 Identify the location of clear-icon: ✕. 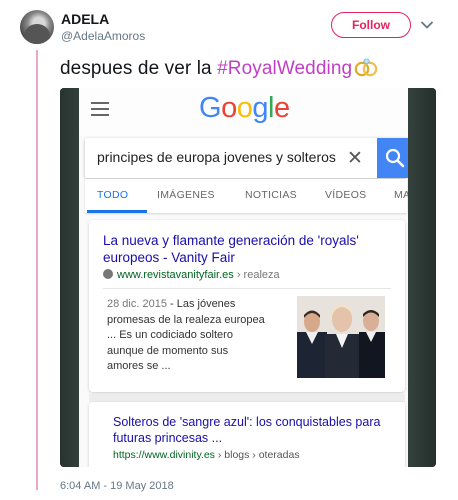
(355, 158).